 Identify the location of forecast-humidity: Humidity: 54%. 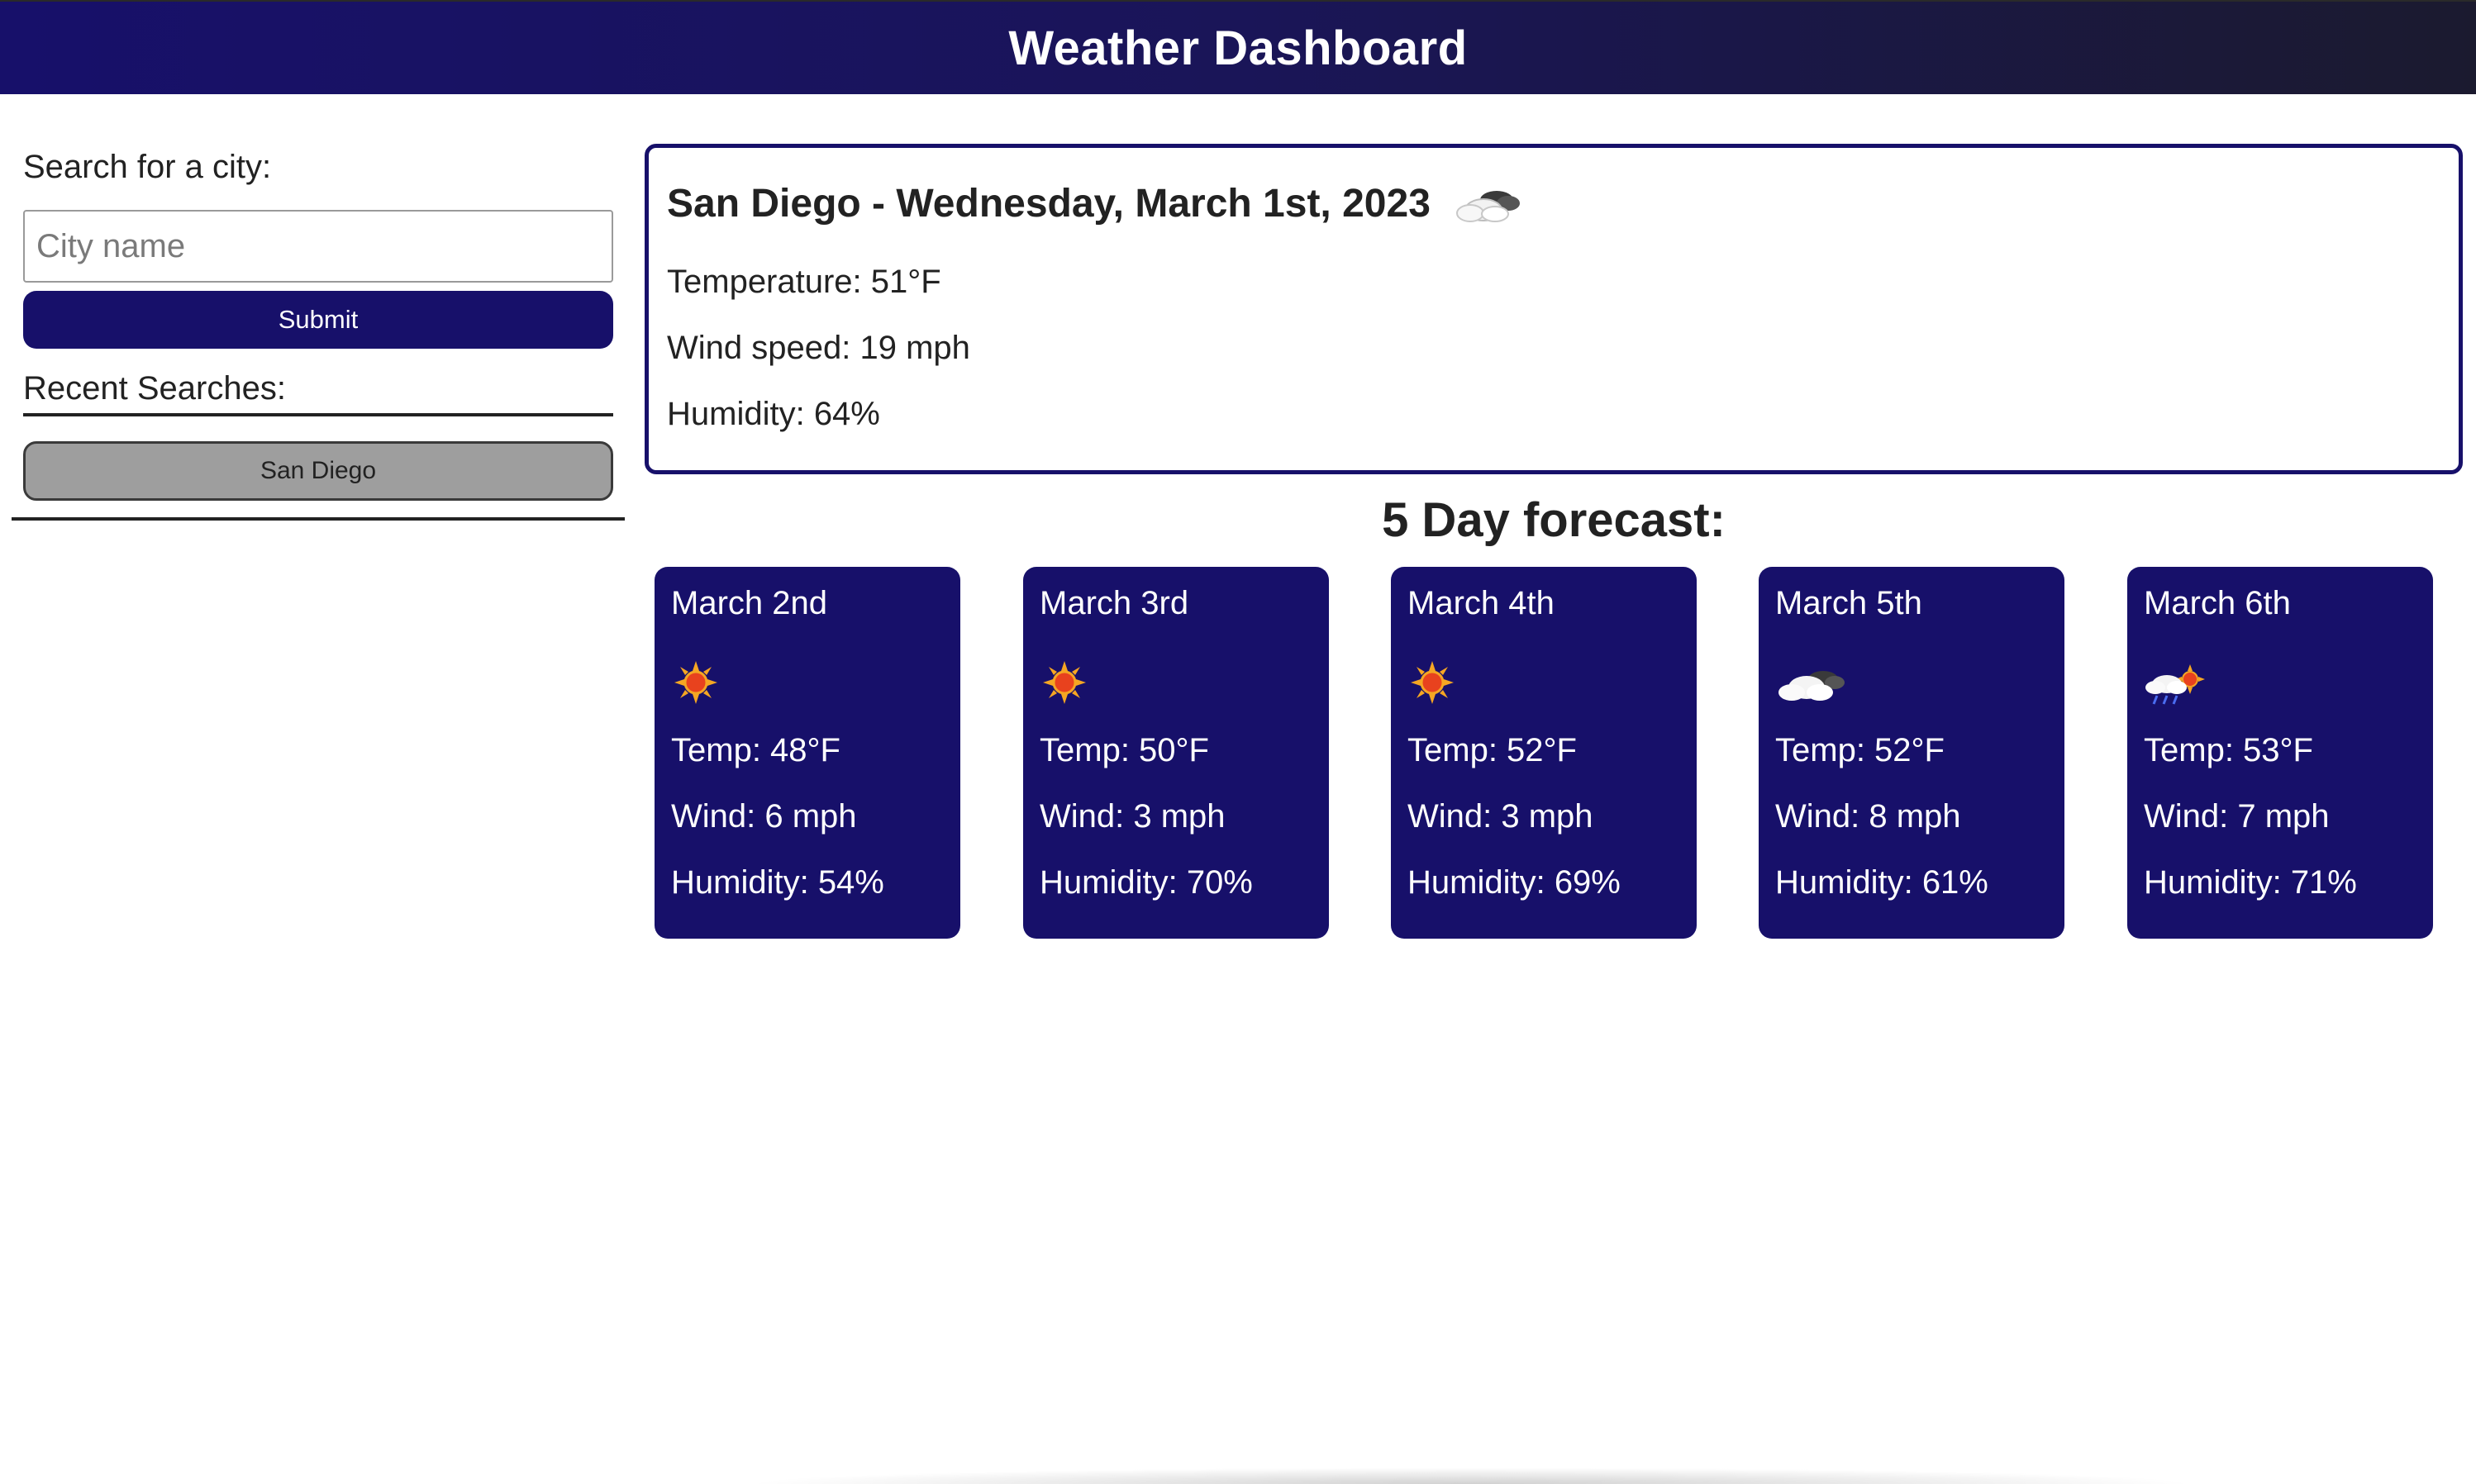
(778, 882).